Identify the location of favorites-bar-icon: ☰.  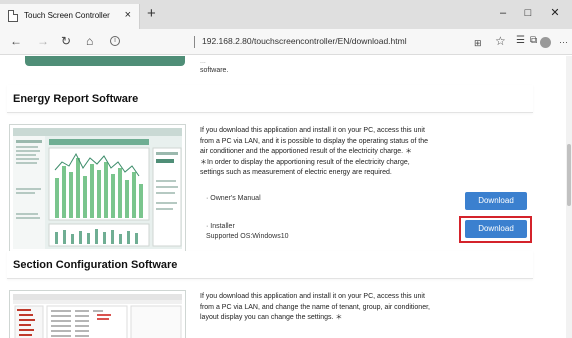
(520, 41).